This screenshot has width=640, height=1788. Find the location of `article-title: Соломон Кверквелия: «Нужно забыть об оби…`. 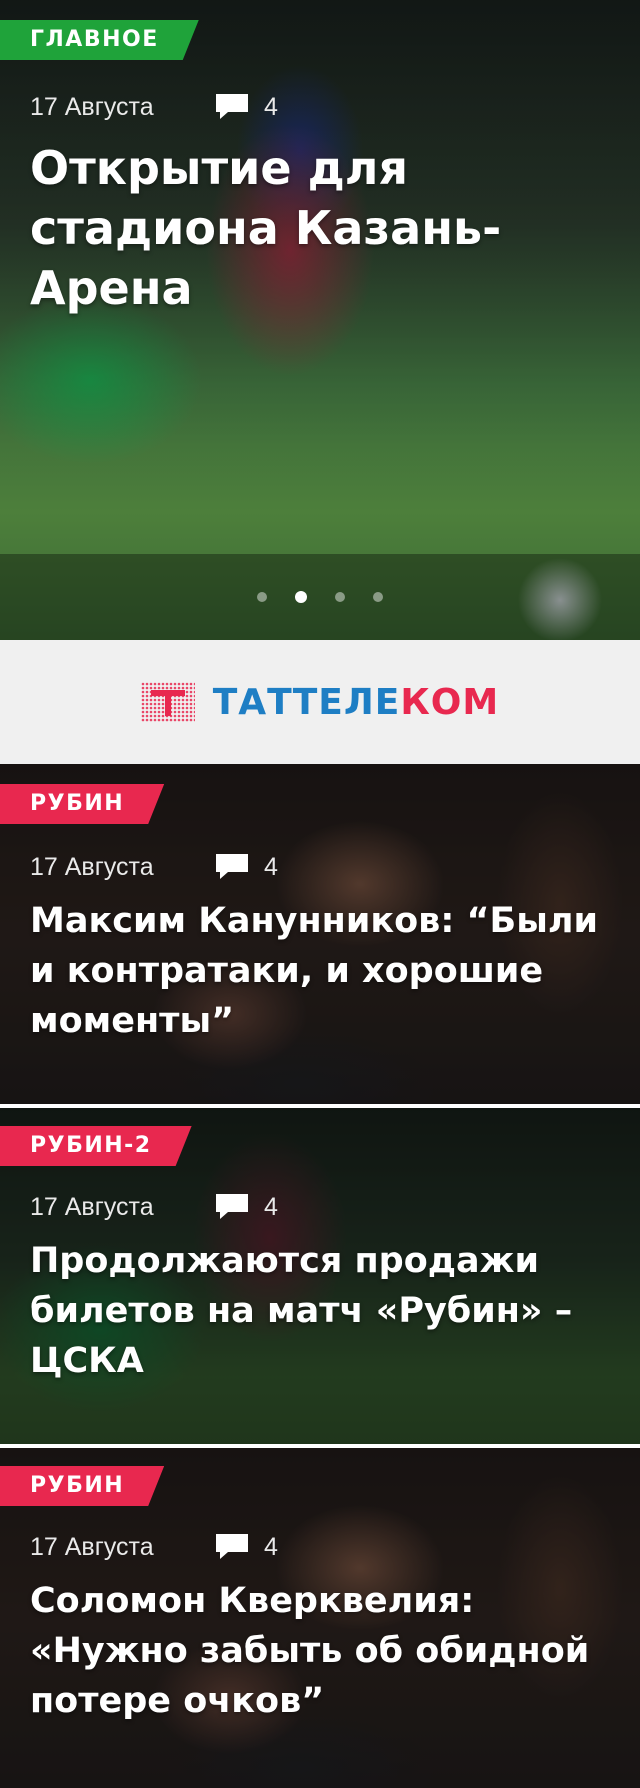

article-title: Соломон Кверквелия: «Нужно забыть об оби… is located at coordinates (325, 1651).